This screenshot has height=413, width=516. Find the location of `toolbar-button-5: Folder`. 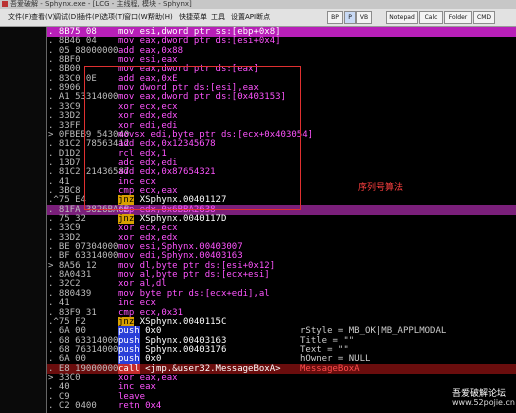

toolbar-button-5: Folder is located at coordinates (458, 17).